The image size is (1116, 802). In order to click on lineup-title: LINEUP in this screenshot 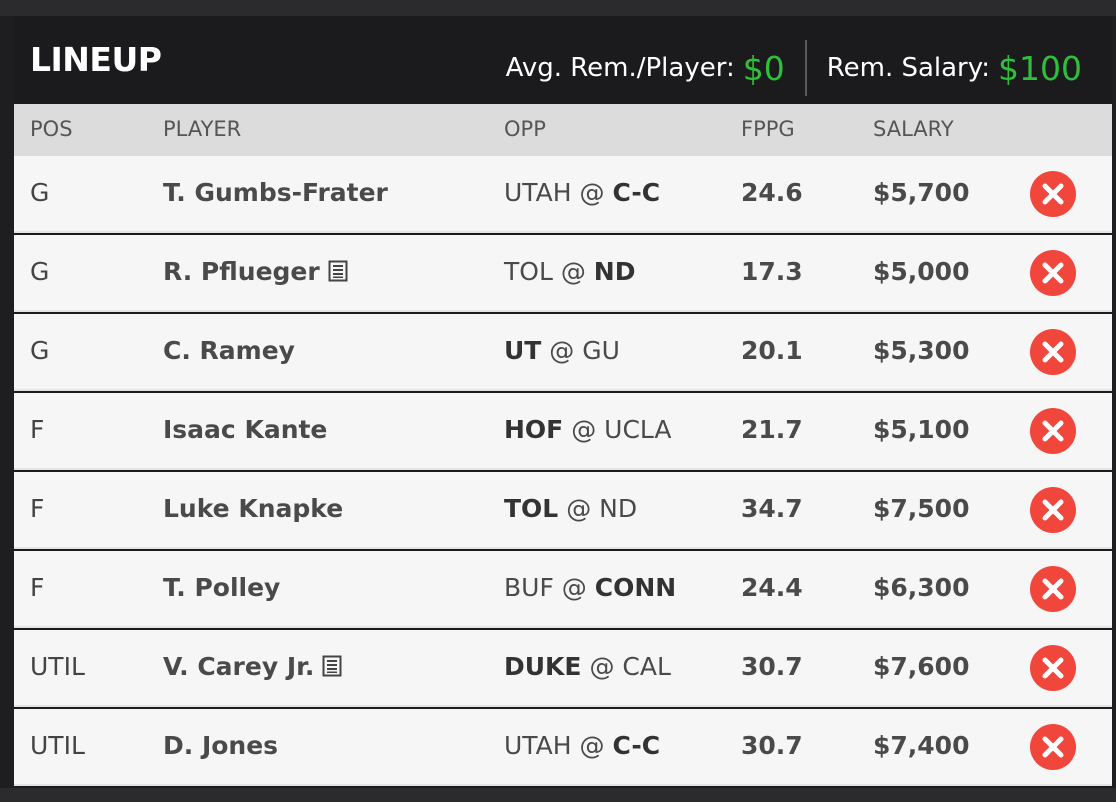, I will do `click(96, 59)`.